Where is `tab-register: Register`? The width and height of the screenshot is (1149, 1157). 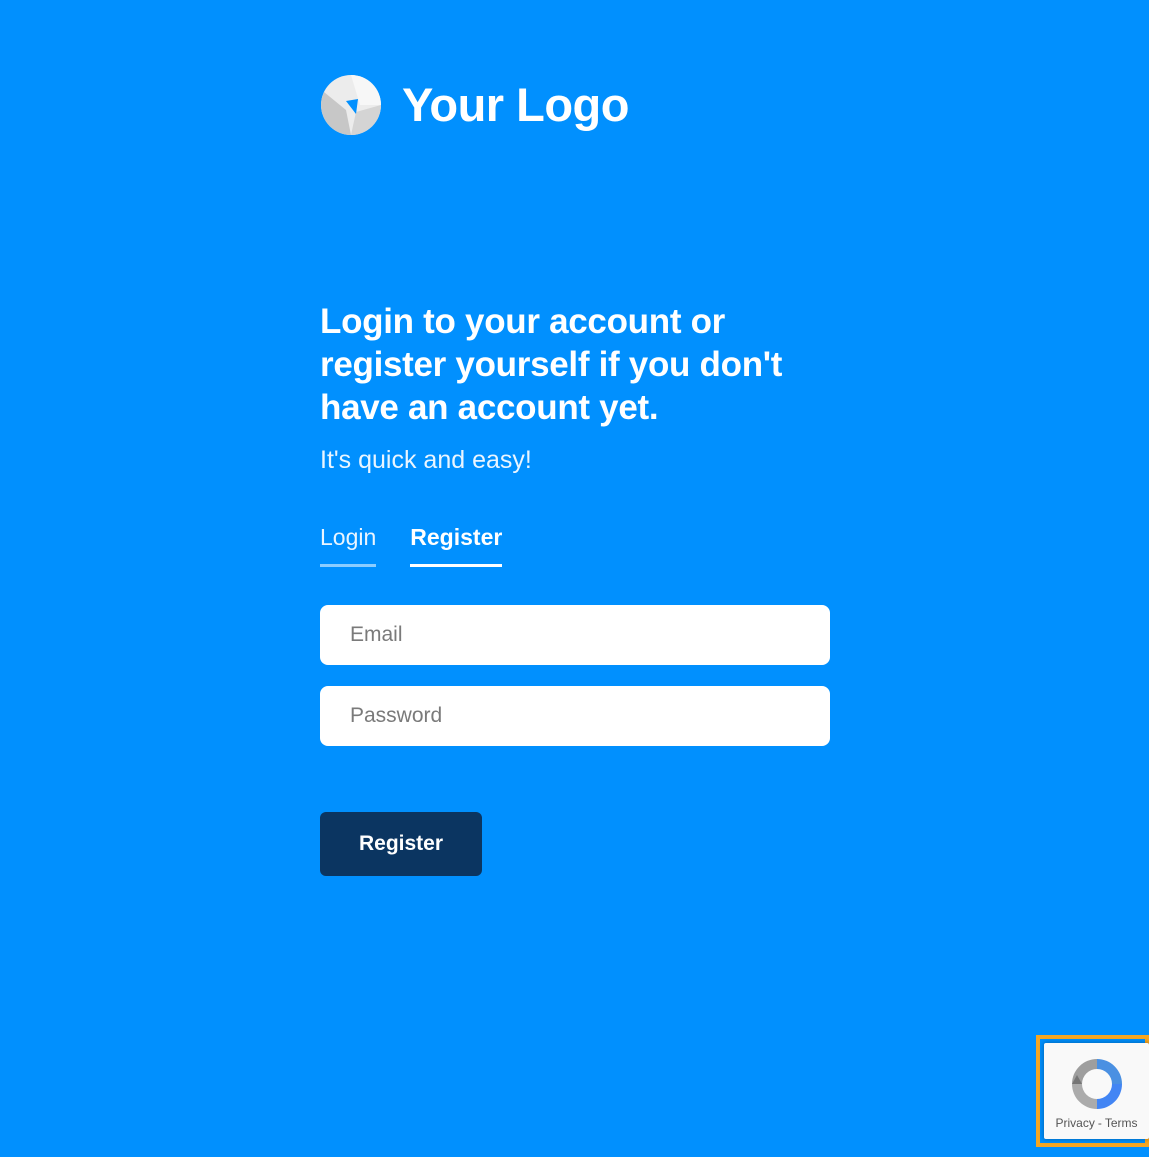 tab-register: Register is located at coordinates (456, 544).